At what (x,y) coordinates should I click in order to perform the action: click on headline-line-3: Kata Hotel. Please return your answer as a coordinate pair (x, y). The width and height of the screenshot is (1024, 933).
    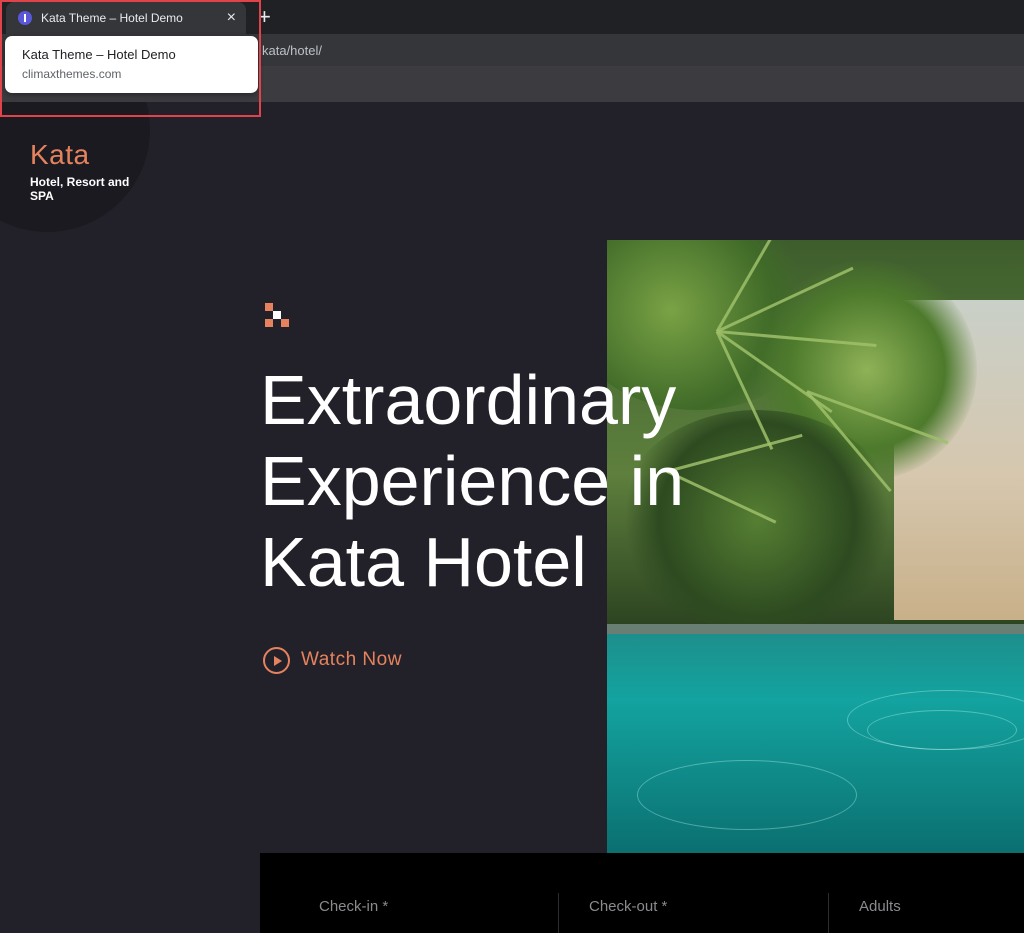
    Looking at the image, I should click on (423, 562).